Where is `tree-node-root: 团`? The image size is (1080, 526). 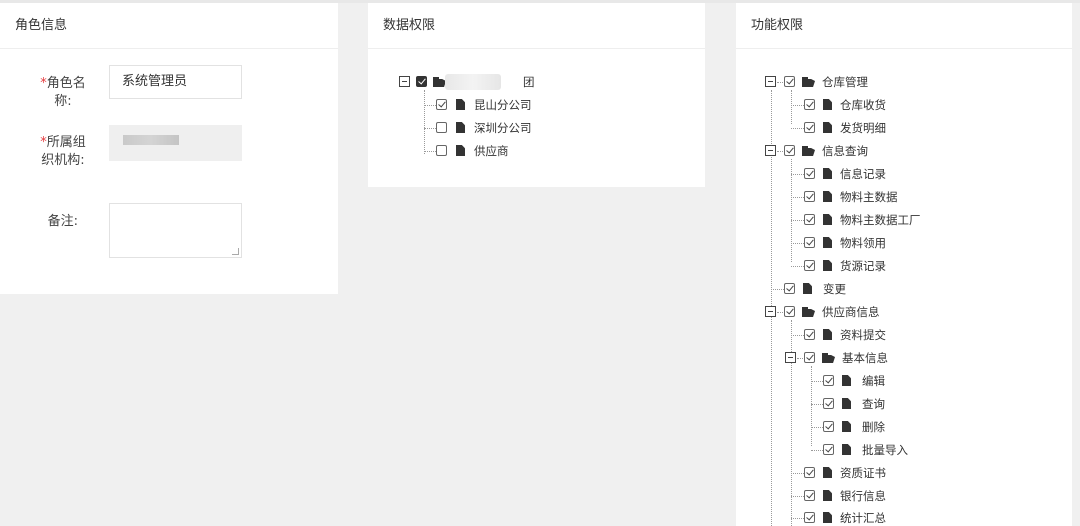
tree-node-root: 团 is located at coordinates (479, 82).